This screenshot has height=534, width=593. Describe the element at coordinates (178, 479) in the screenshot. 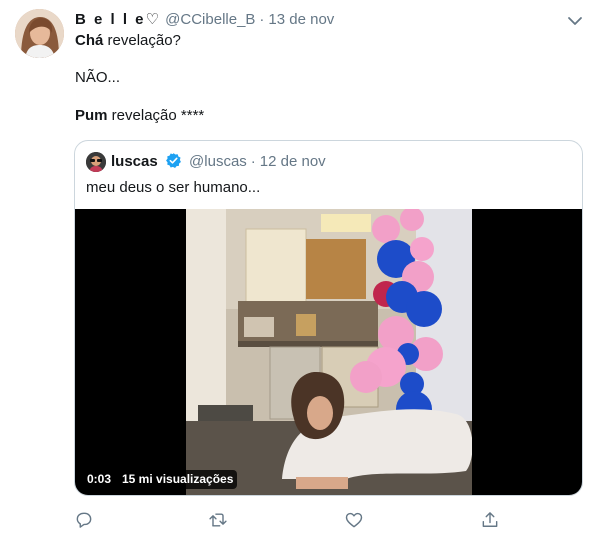

I see `video-views-badge: 15 mi visualizações` at that location.